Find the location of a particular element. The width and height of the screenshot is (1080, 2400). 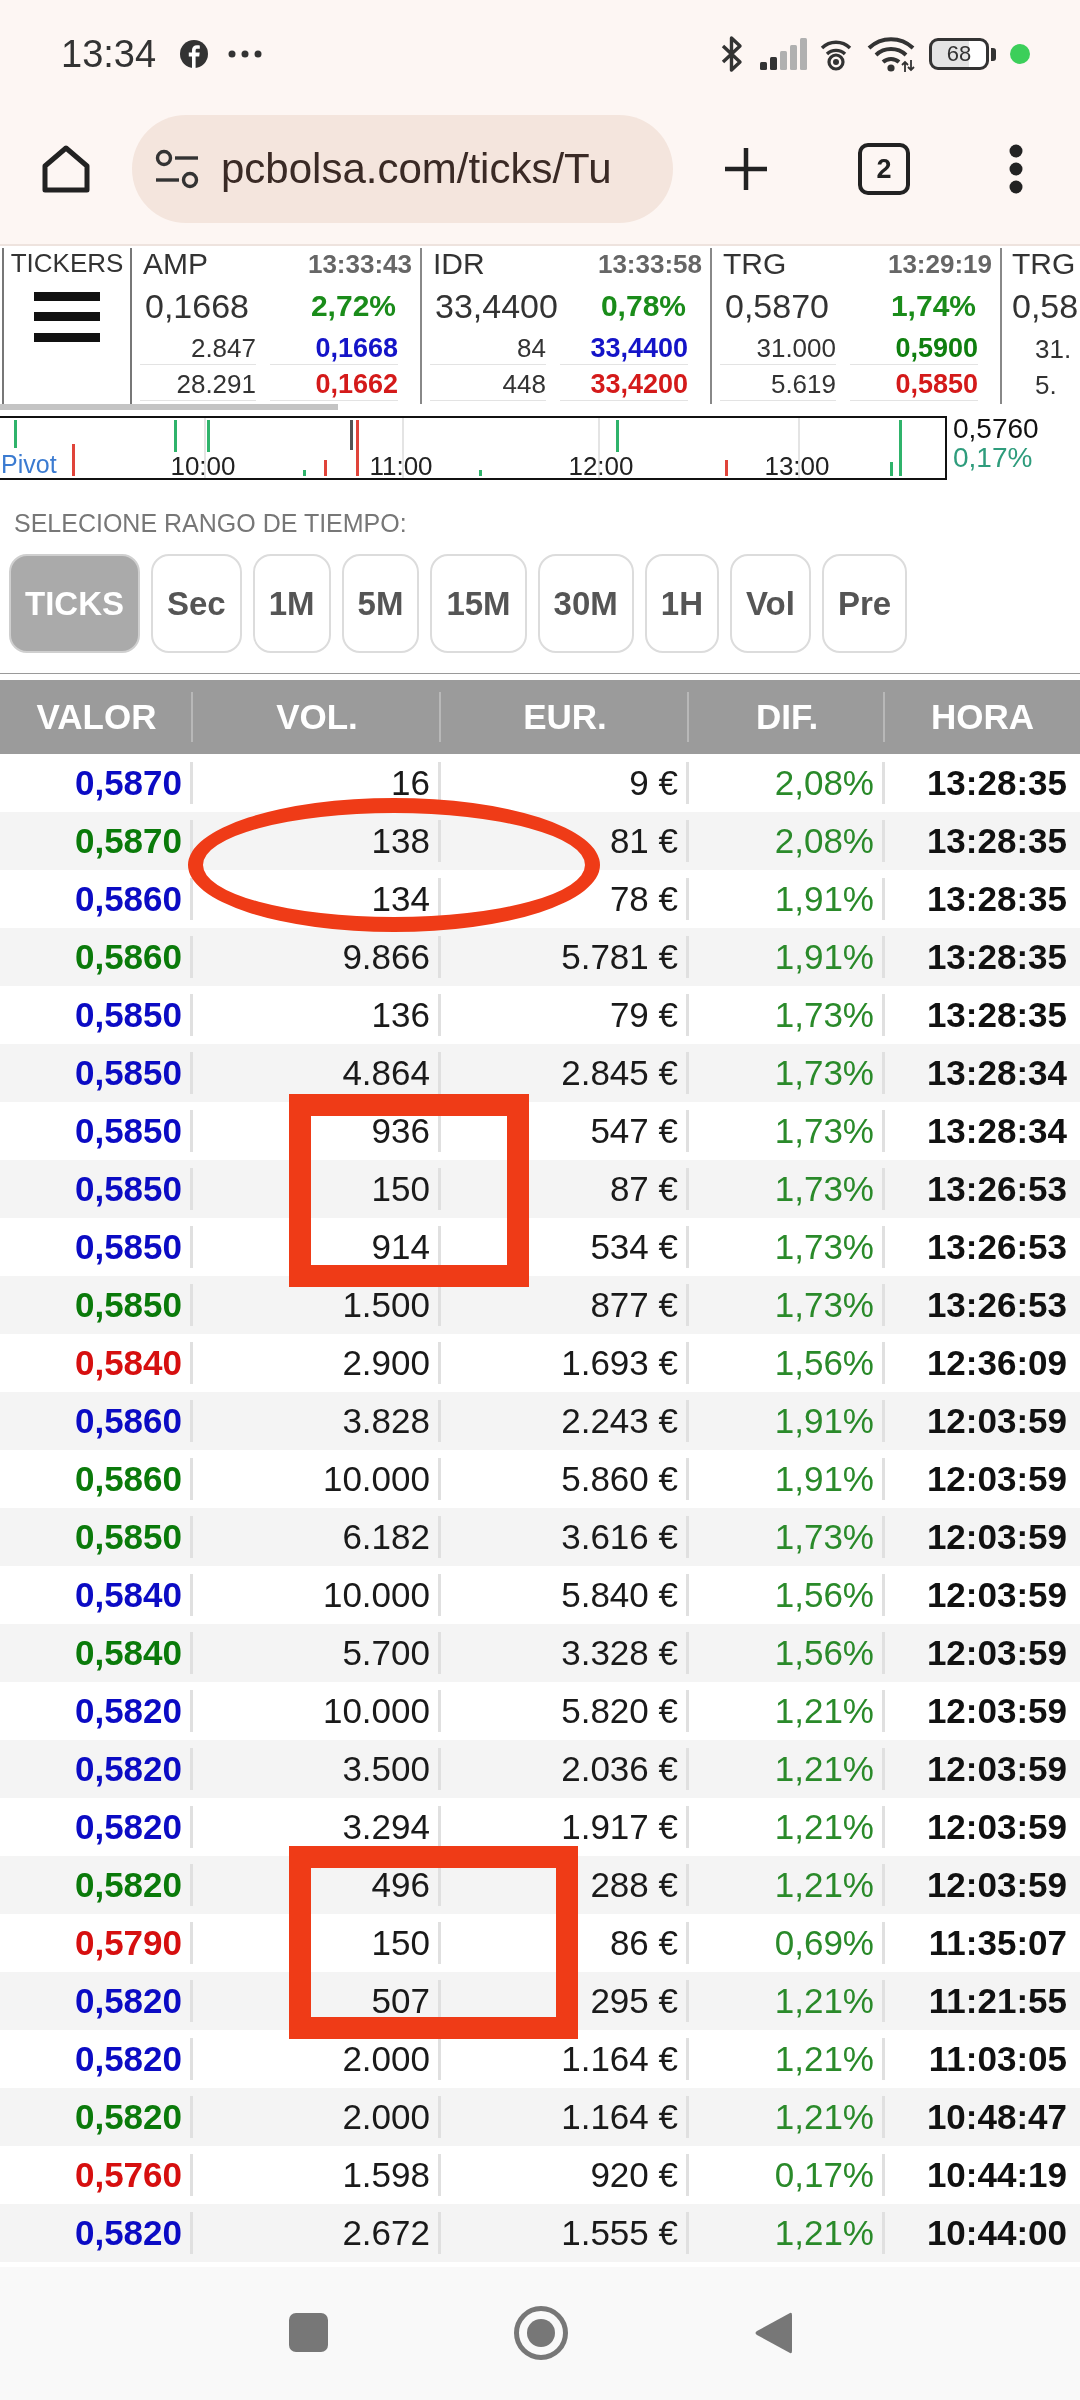

ticker-quote: 0,1668 is located at coordinates (334, 349).